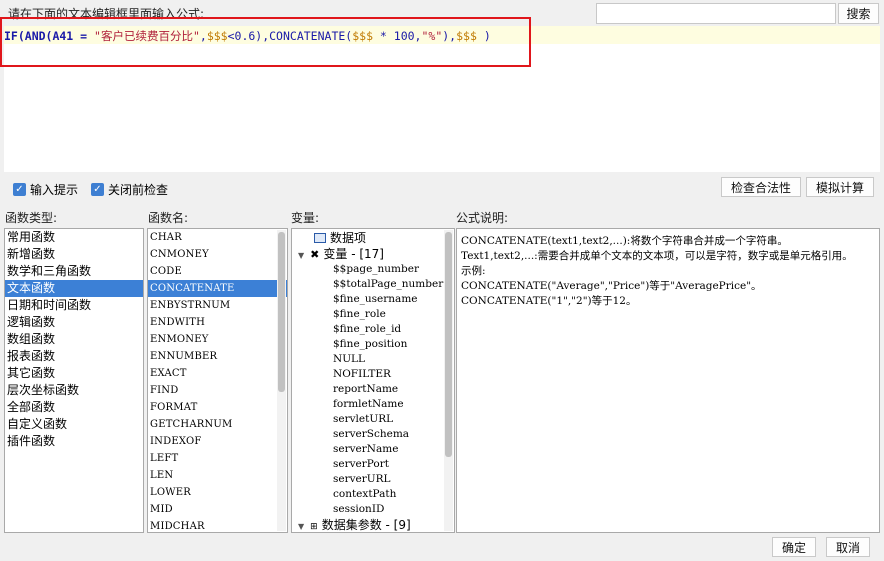 This screenshot has height=561, width=884. I want to click on function-name-item: INDEXOF, so click(217, 441).